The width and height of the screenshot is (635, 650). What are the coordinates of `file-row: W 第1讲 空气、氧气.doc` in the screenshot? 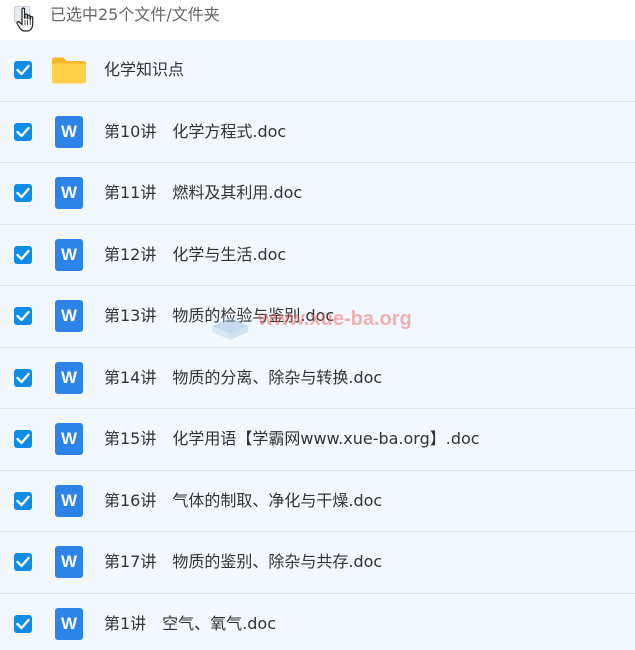 It's located at (317, 621).